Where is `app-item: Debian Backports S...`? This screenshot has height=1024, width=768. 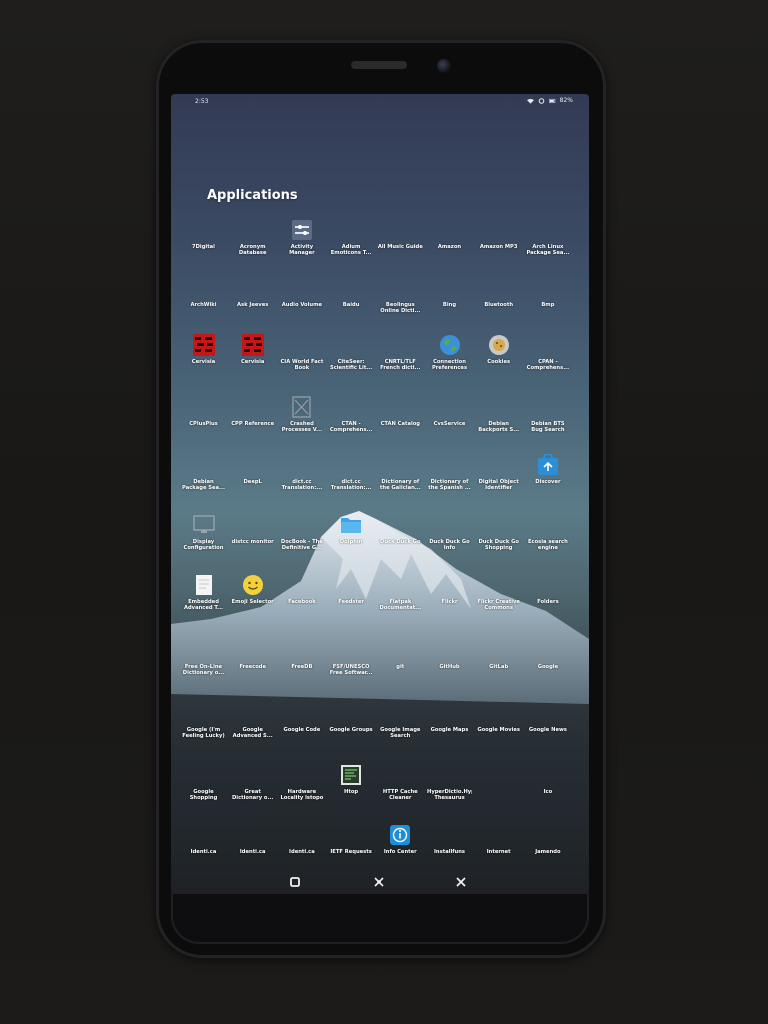 app-item: Debian Backports S... is located at coordinates (498, 414).